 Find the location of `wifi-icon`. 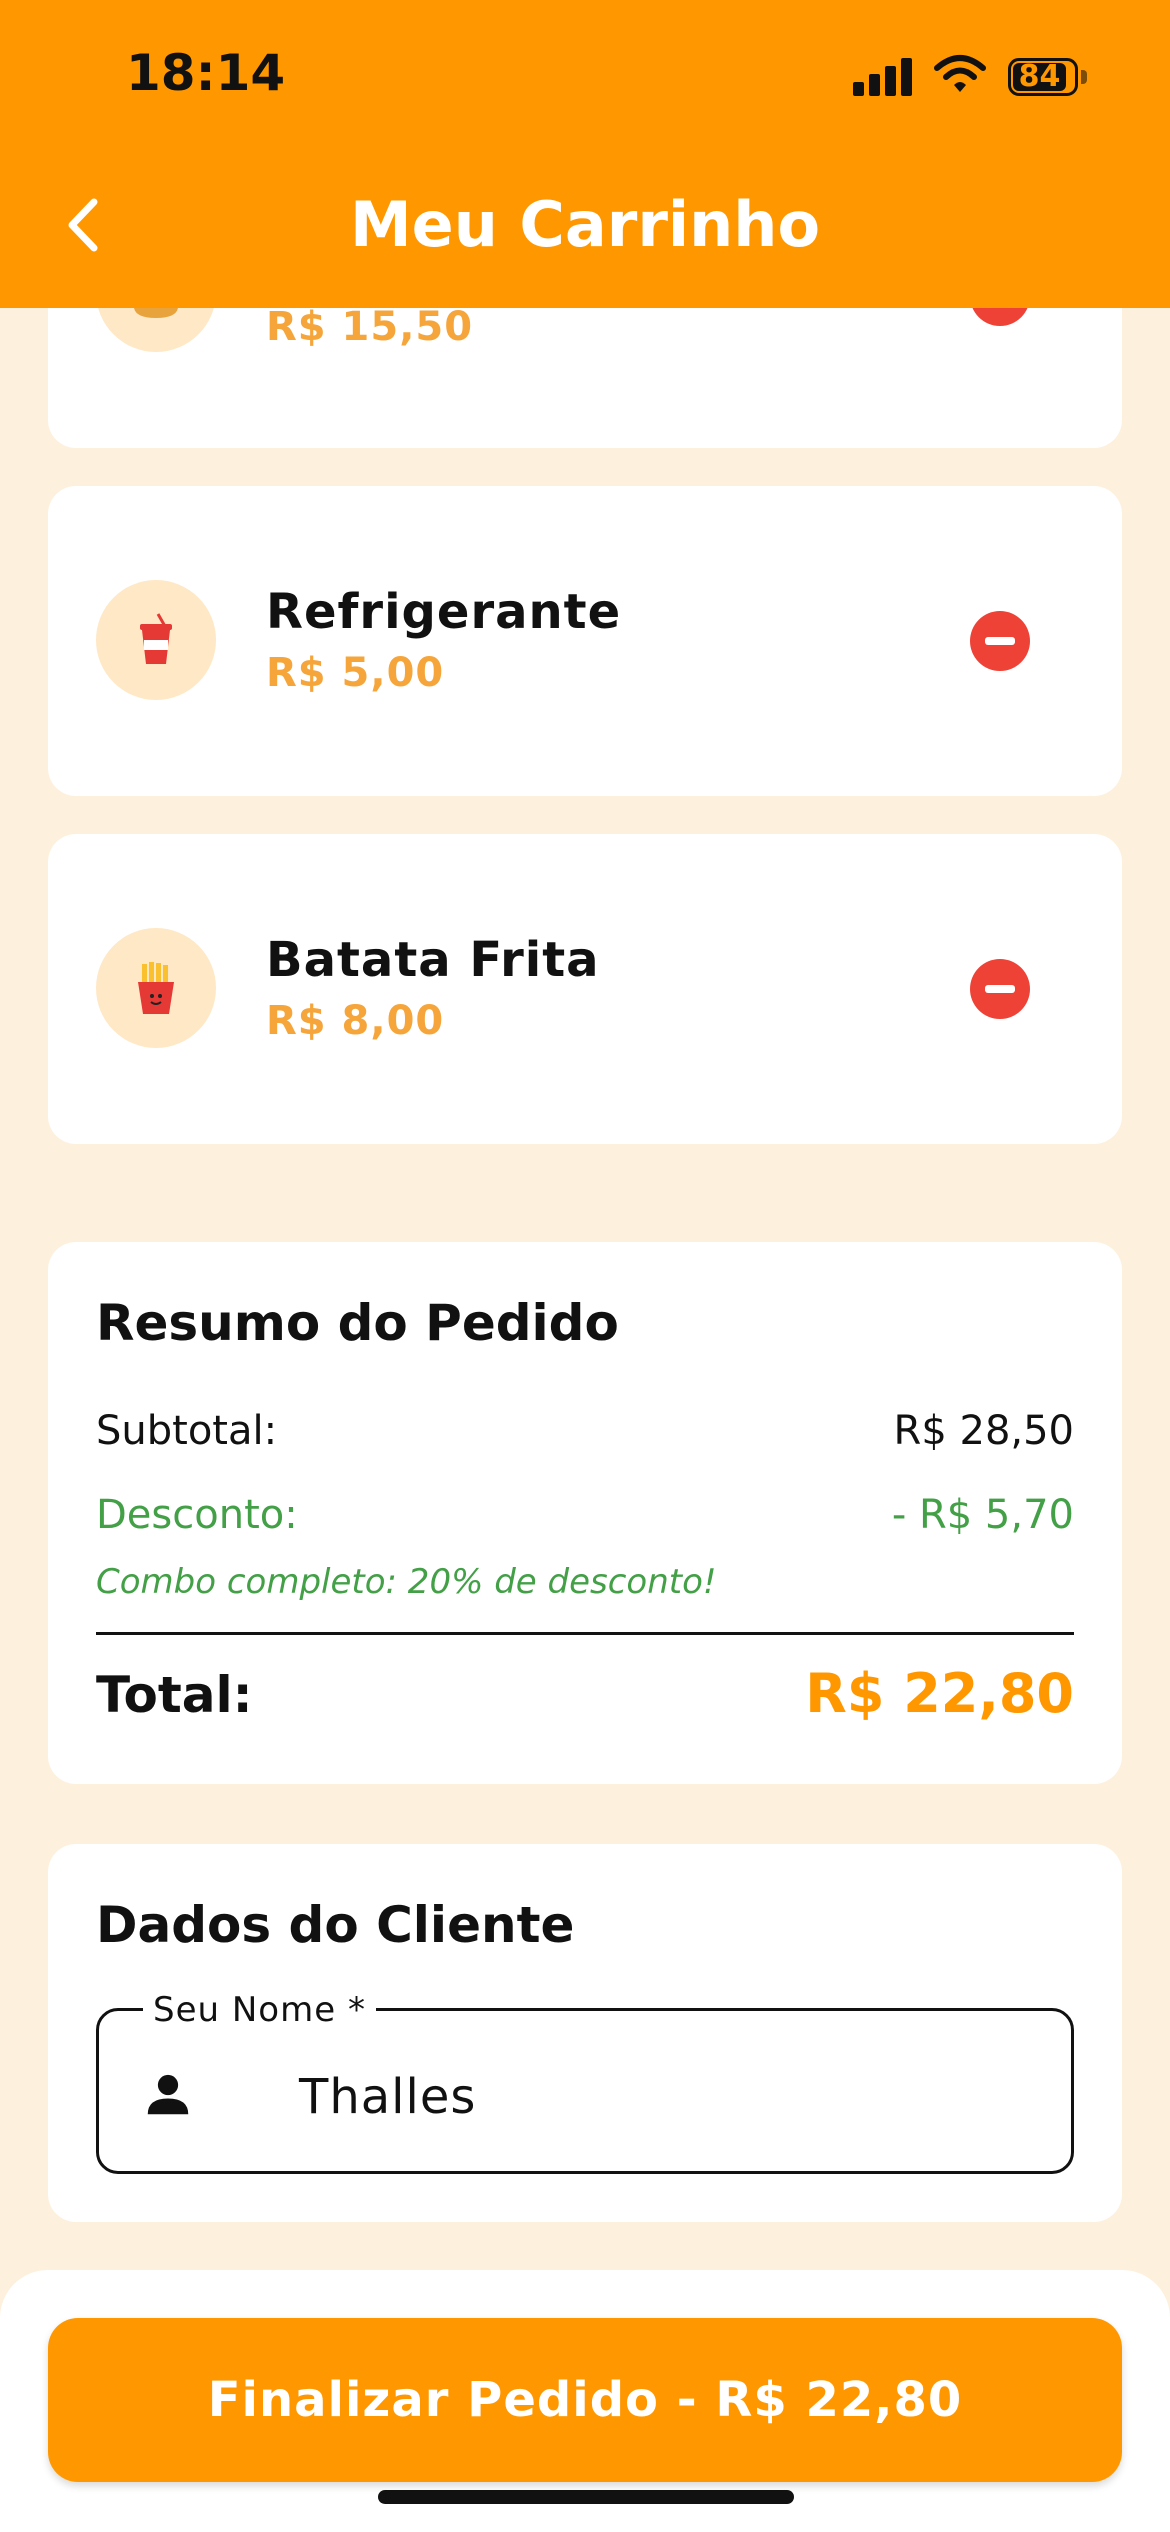

wifi-icon is located at coordinates (960, 74).